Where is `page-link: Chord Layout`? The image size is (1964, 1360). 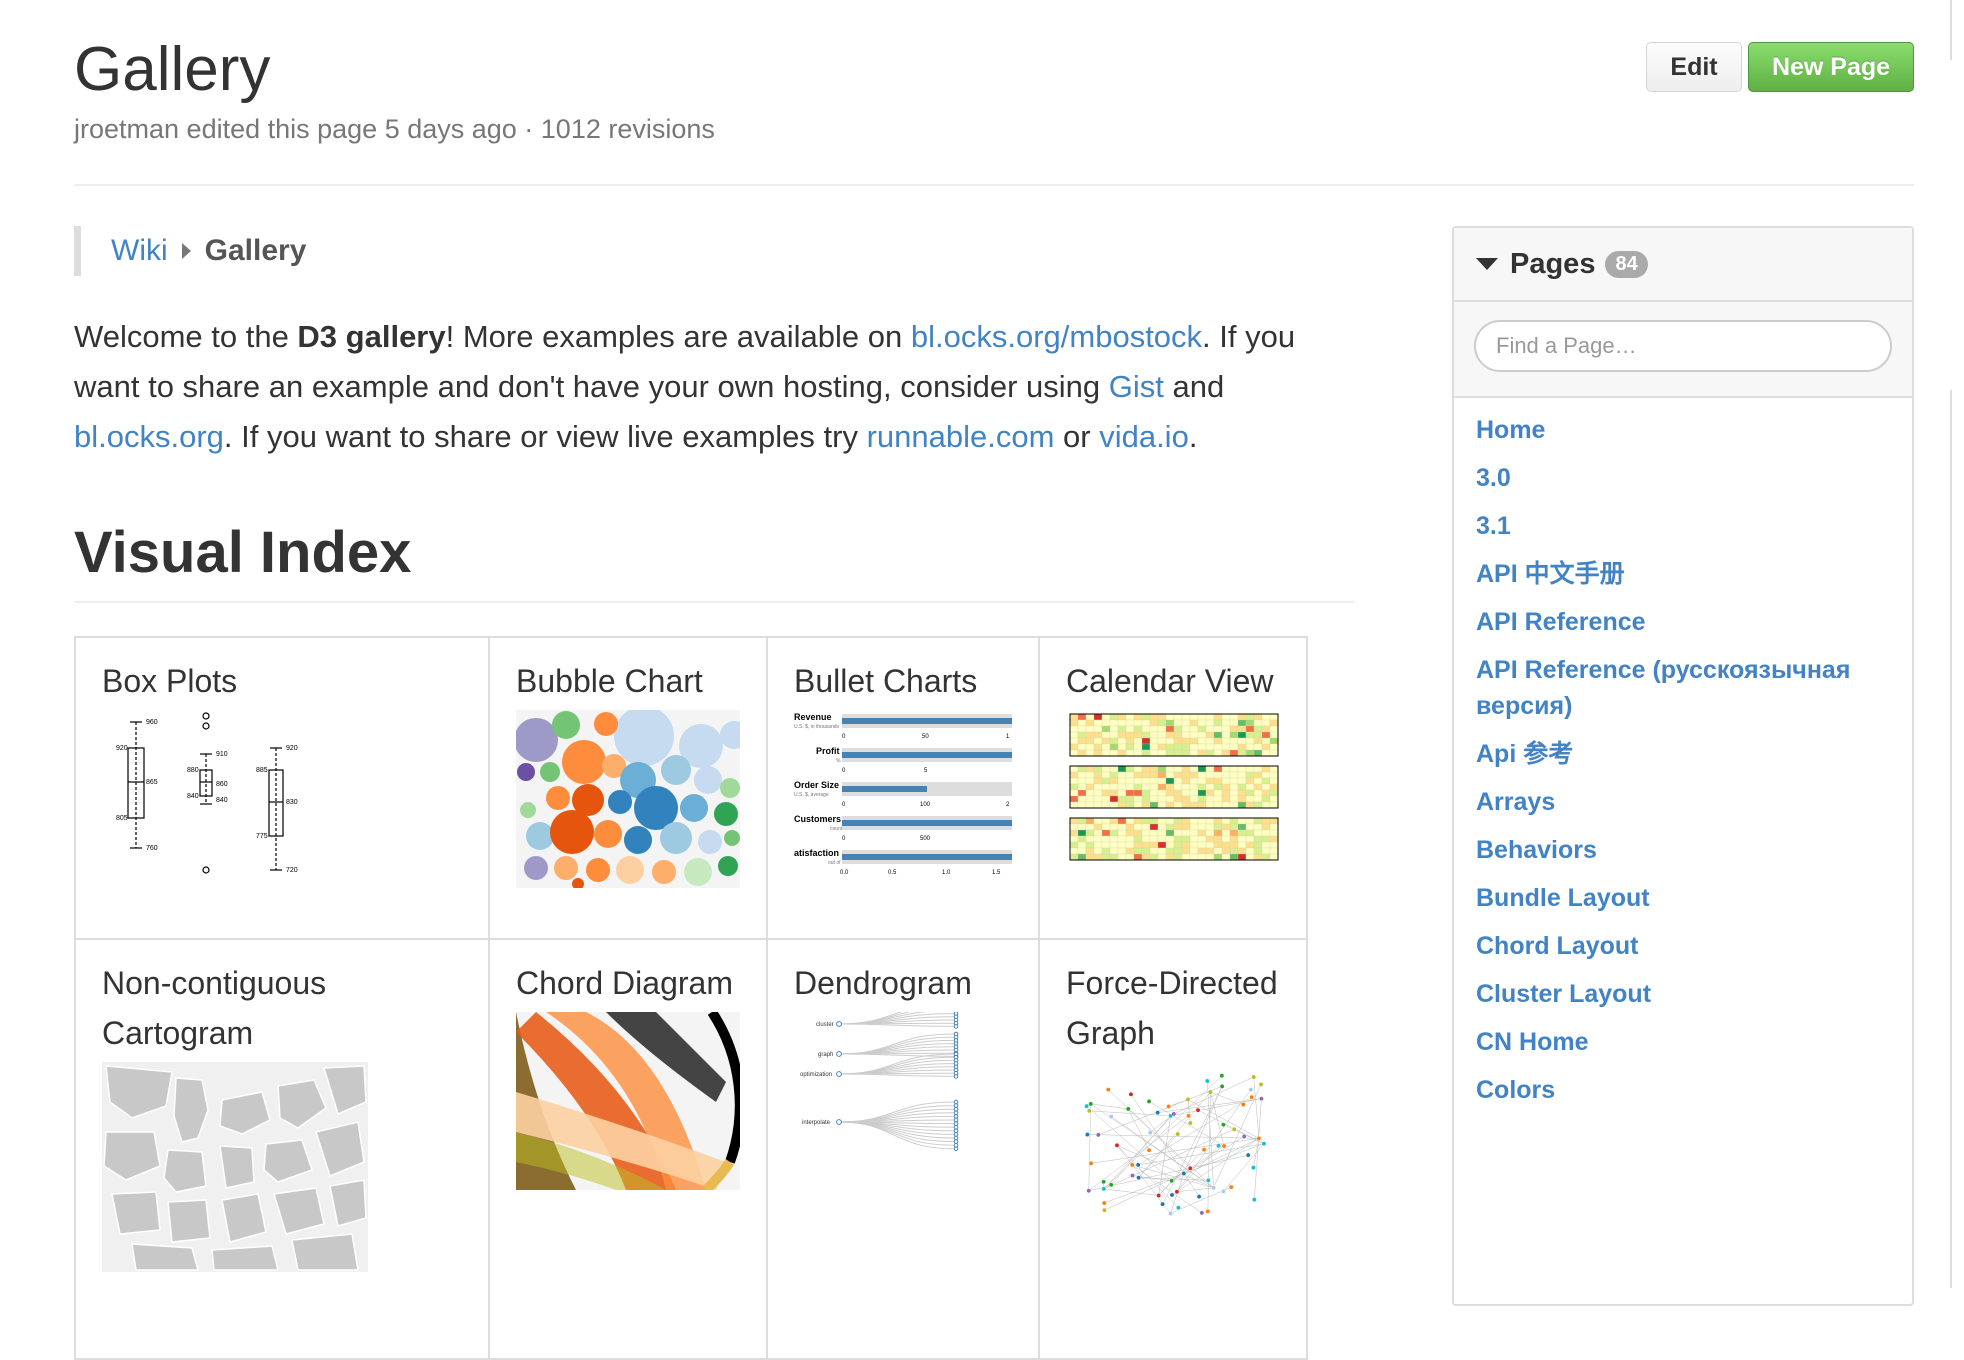 page-link: Chord Layout is located at coordinates (1557, 946).